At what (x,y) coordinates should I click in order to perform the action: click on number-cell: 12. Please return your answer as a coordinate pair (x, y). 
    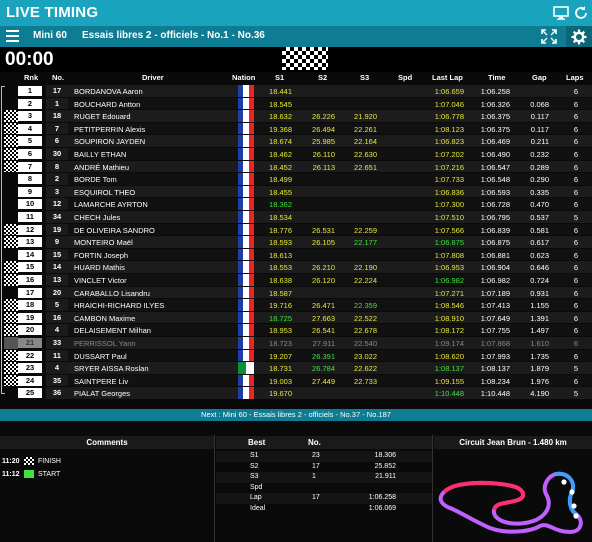
    Looking at the image, I should click on (57, 204).